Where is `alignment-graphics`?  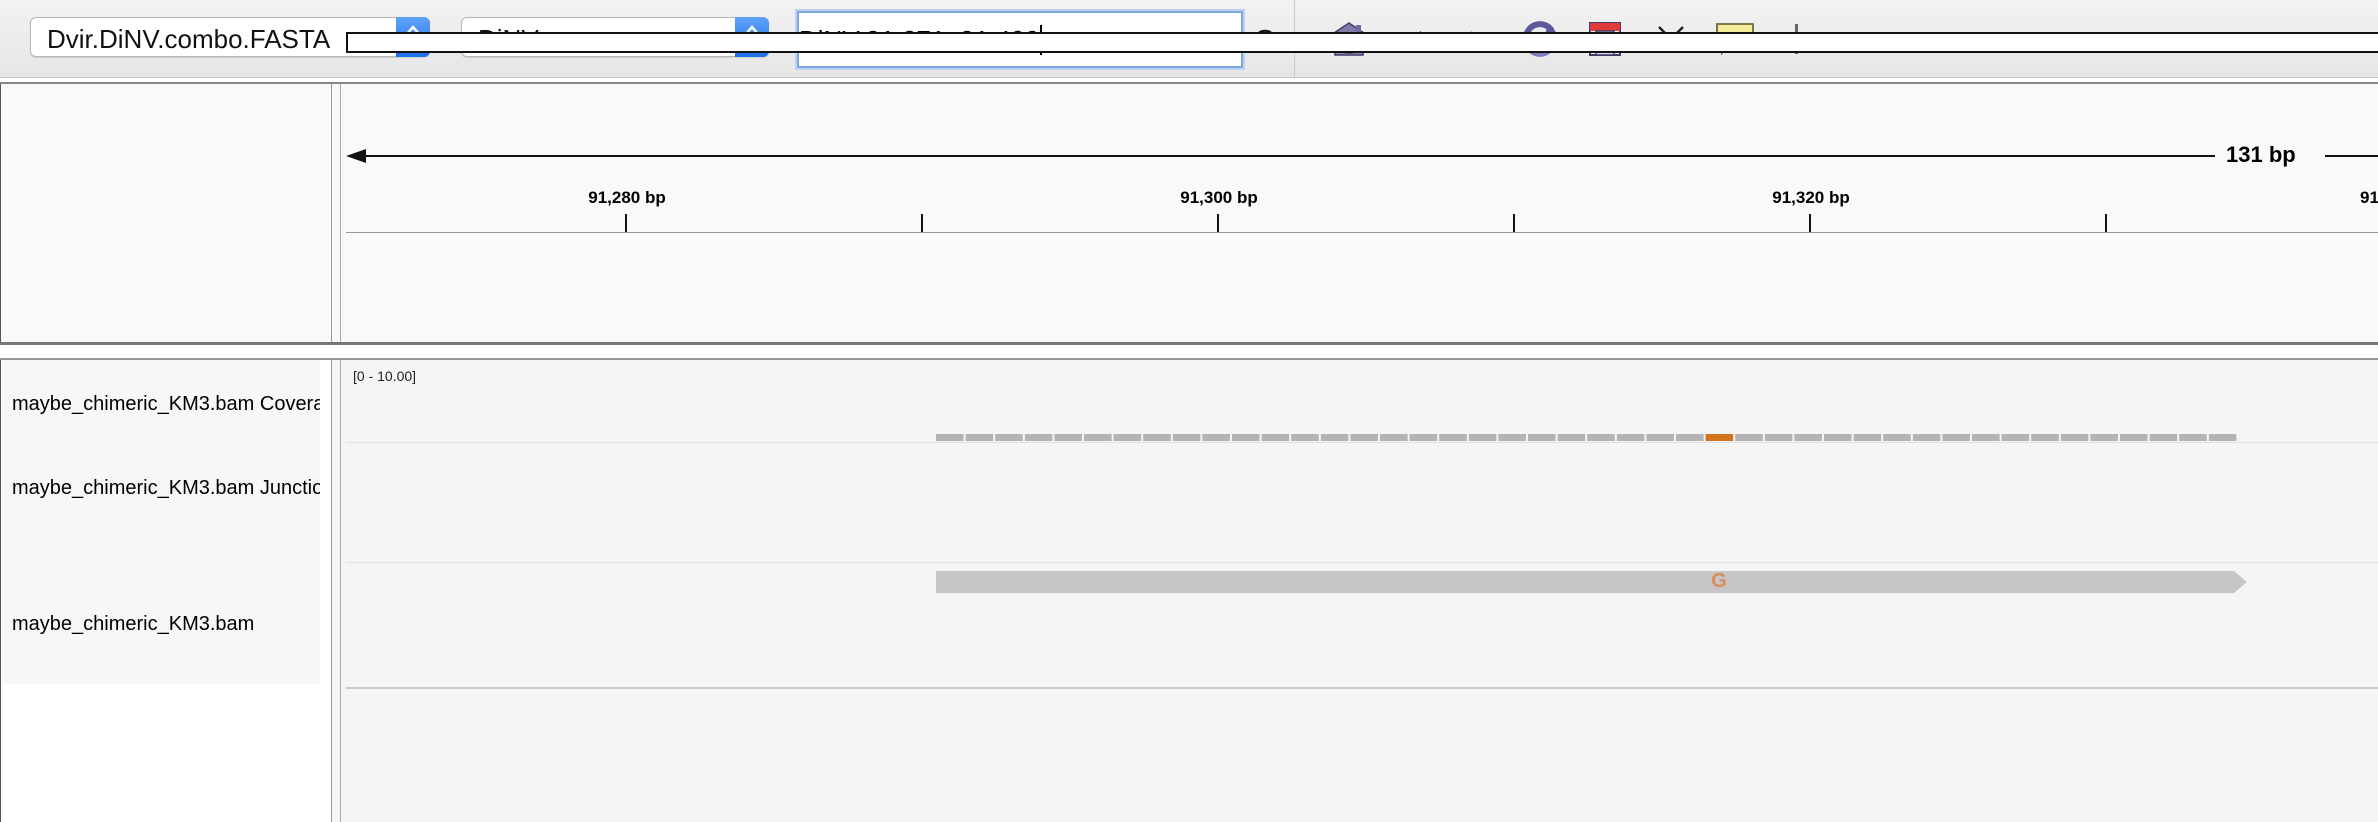 alignment-graphics is located at coordinates (1591, 513).